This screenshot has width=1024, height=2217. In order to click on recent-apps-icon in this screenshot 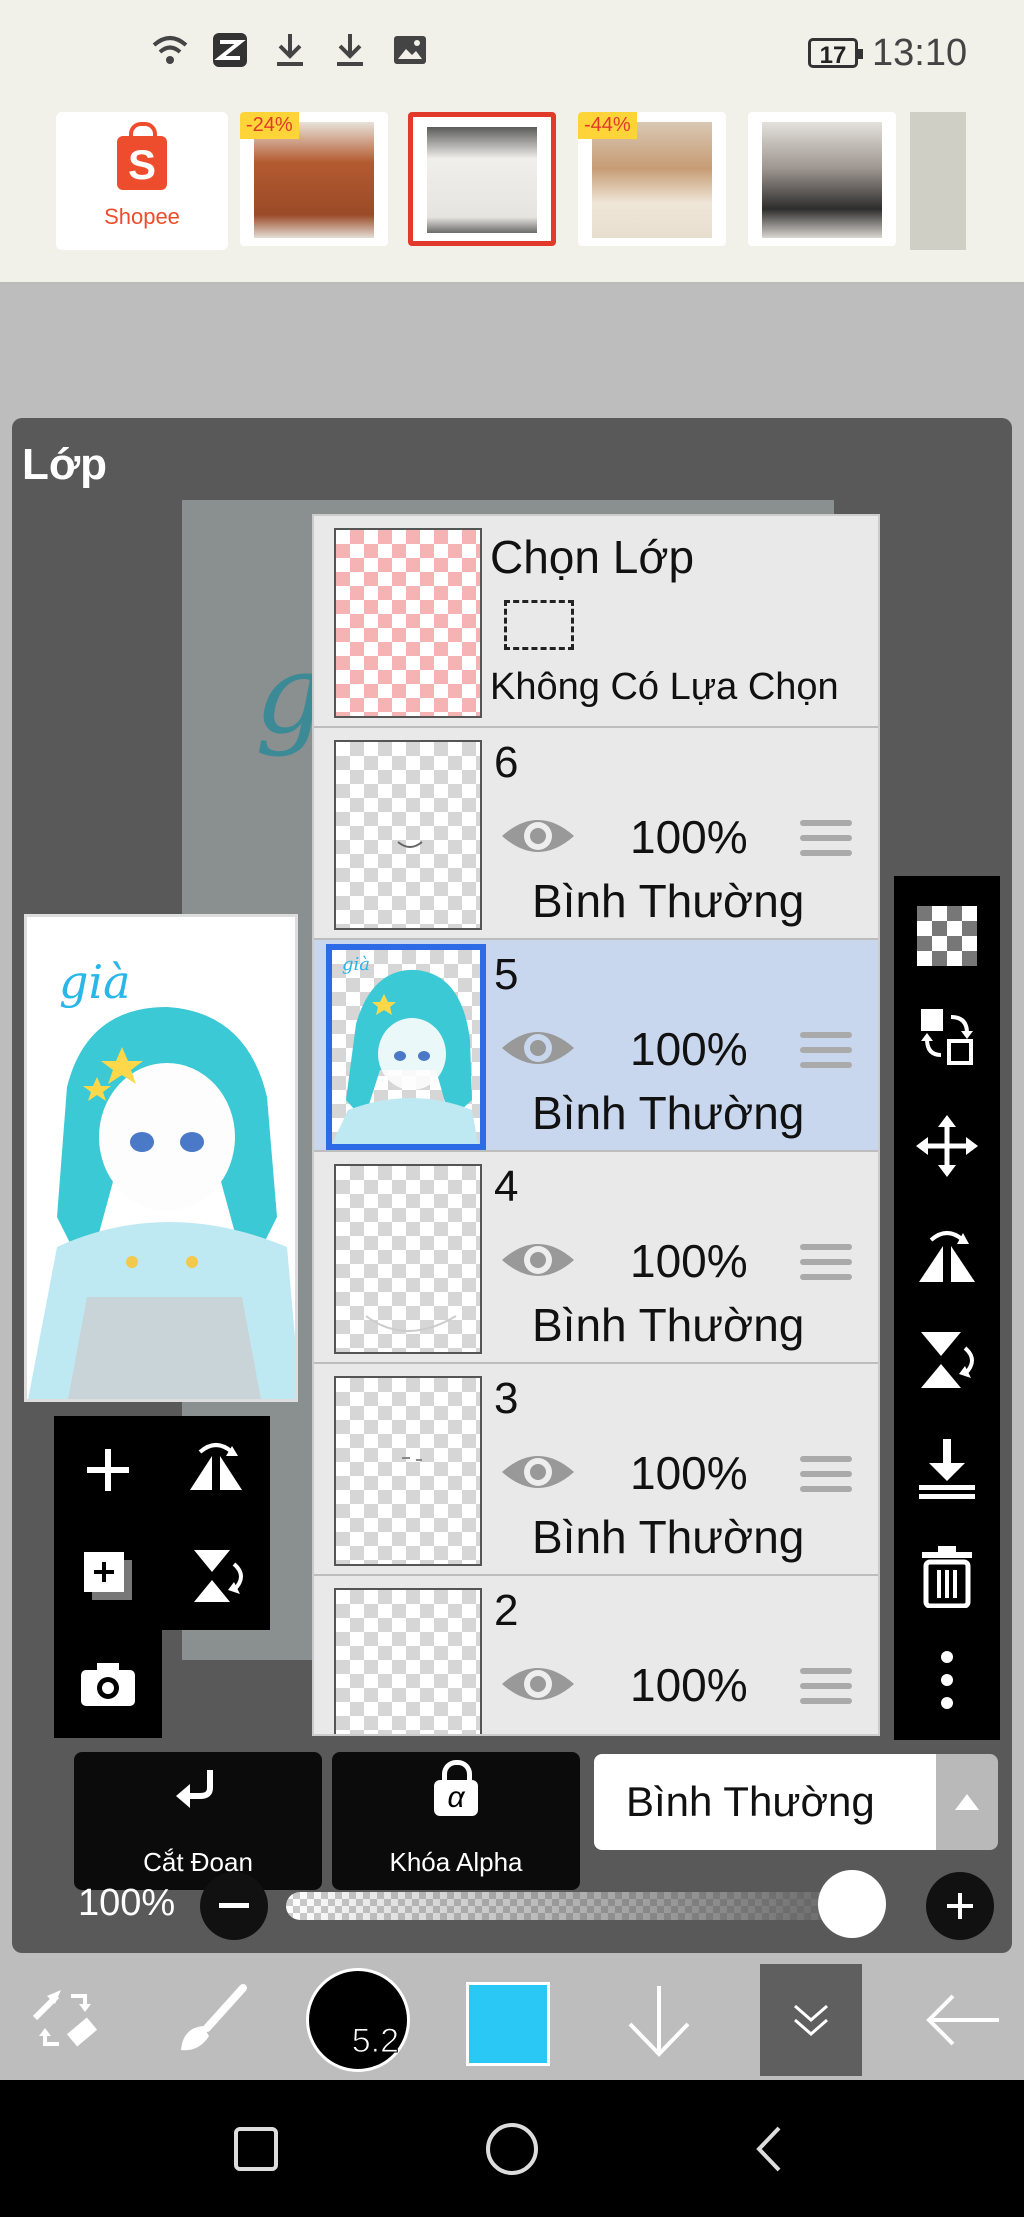, I will do `click(256, 2148)`.